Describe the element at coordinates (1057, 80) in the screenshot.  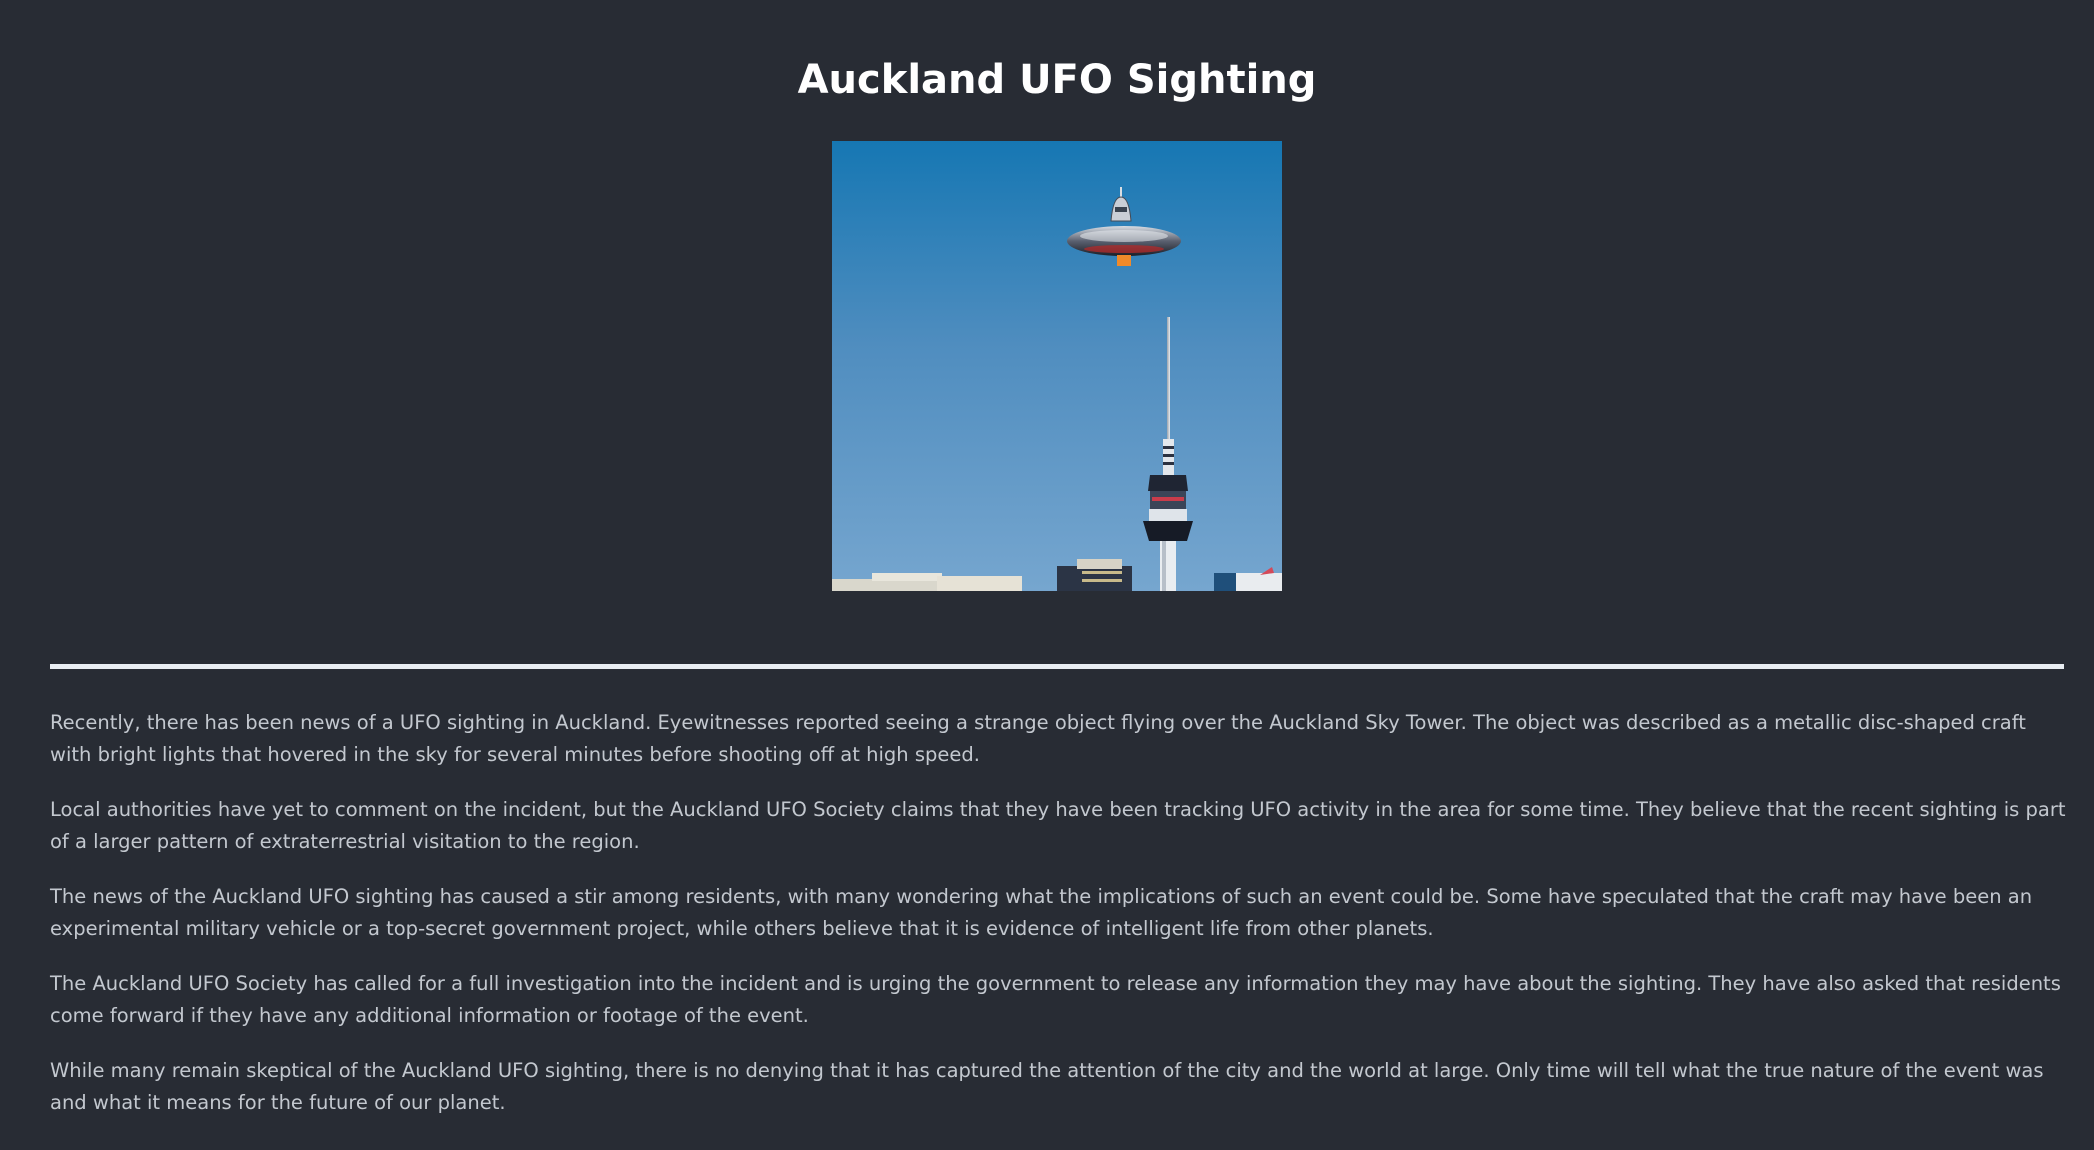
I see `page-title: Auckland UFO Sighting` at that location.